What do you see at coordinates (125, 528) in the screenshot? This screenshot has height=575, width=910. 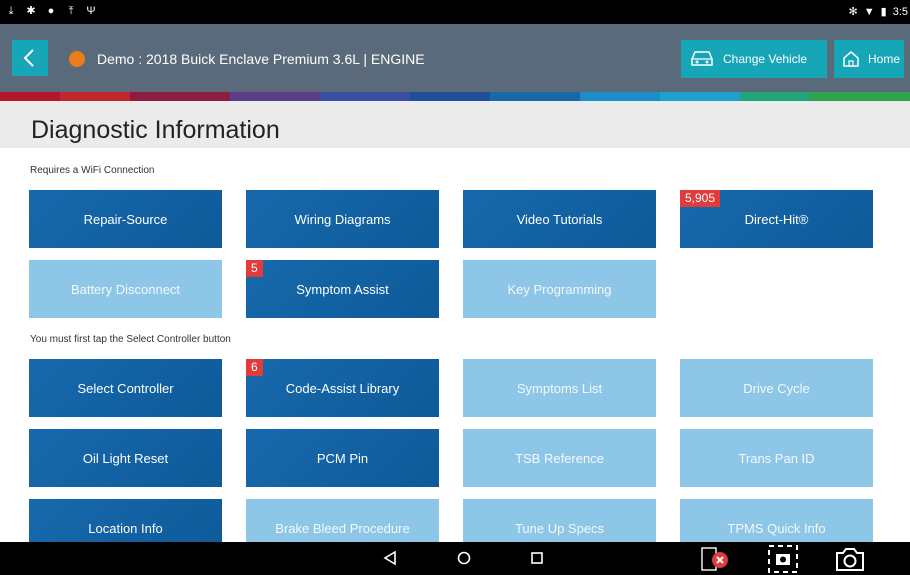 I see `tile-label: Location Info` at bounding box center [125, 528].